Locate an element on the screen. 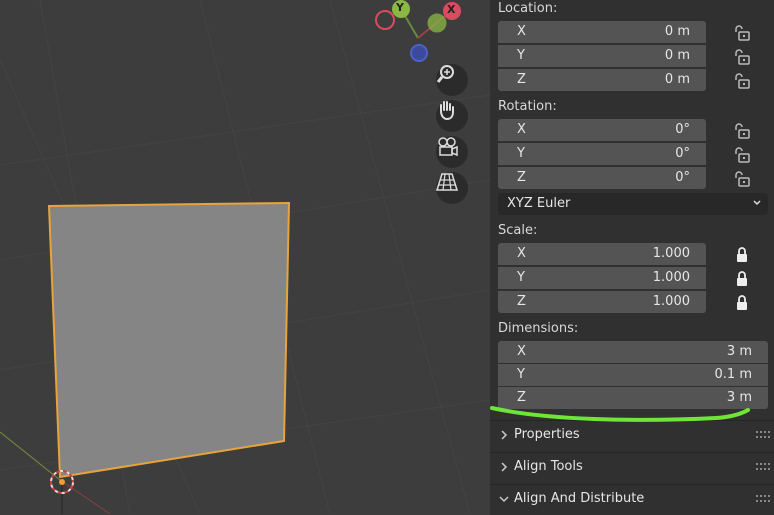  location-z-field: Z 0 m is located at coordinates (602, 80).